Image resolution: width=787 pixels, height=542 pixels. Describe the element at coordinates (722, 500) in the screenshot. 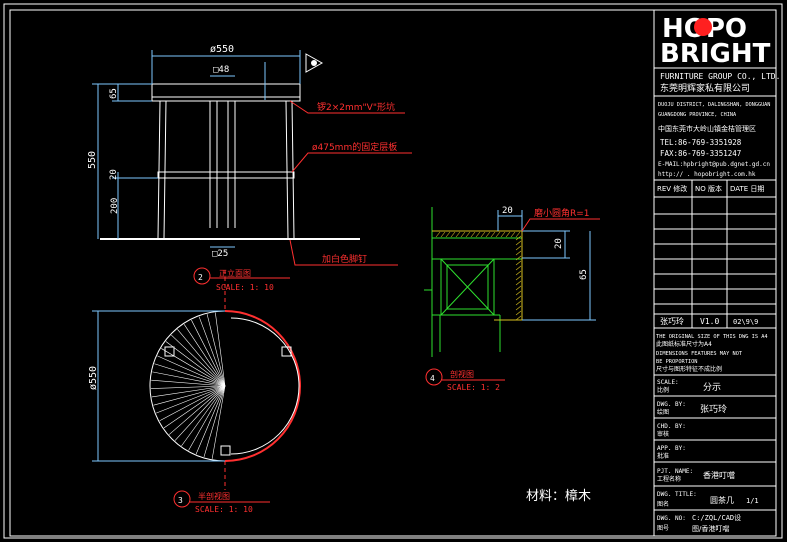

I see `dwg-title-value: 圆茶几` at that location.